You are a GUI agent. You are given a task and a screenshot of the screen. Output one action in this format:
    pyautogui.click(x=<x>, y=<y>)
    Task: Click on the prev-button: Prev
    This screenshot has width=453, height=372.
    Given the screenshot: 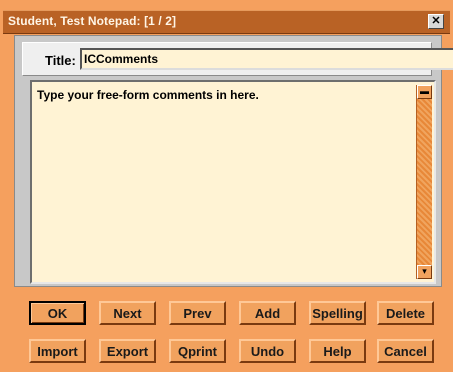 What is the action you would take?
    pyautogui.click(x=197, y=313)
    